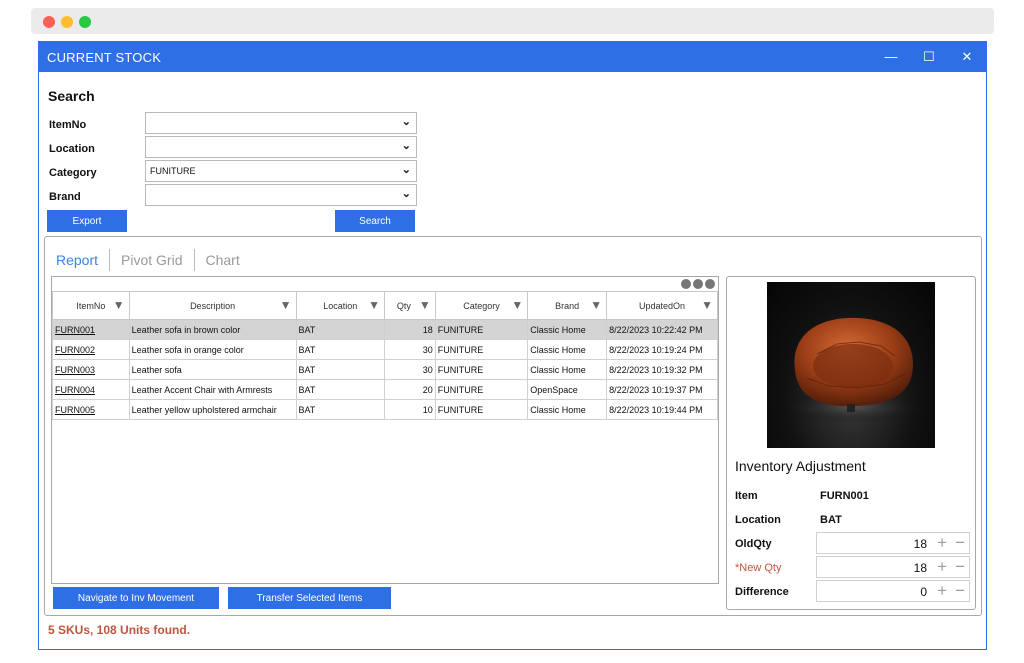  What do you see at coordinates (567, 305) in the screenshot?
I see `column-header-brand: Brand ▼` at bounding box center [567, 305].